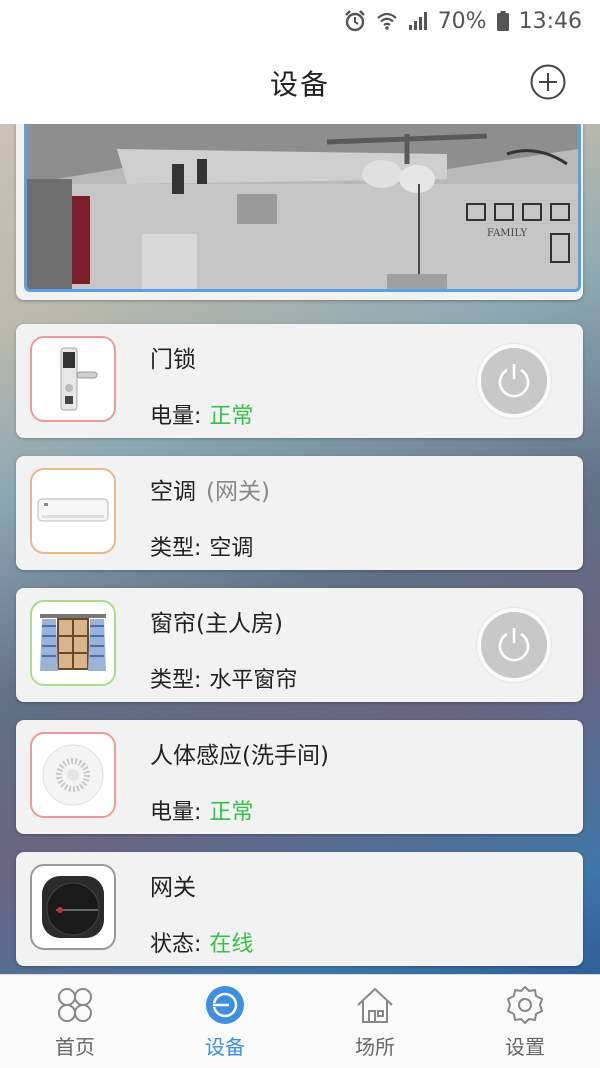  Describe the element at coordinates (73, 907) in the screenshot. I see `gateway-image` at that location.